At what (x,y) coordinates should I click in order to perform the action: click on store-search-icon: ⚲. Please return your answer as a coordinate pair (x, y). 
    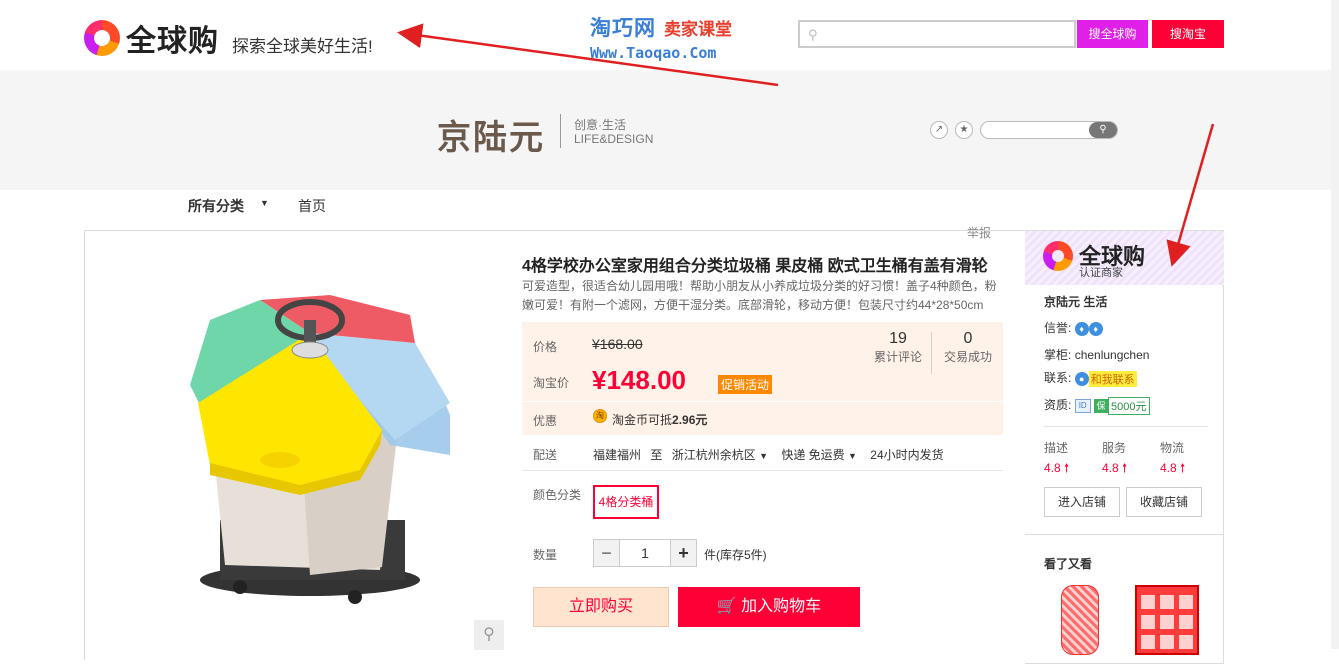
    Looking at the image, I should click on (1103, 130).